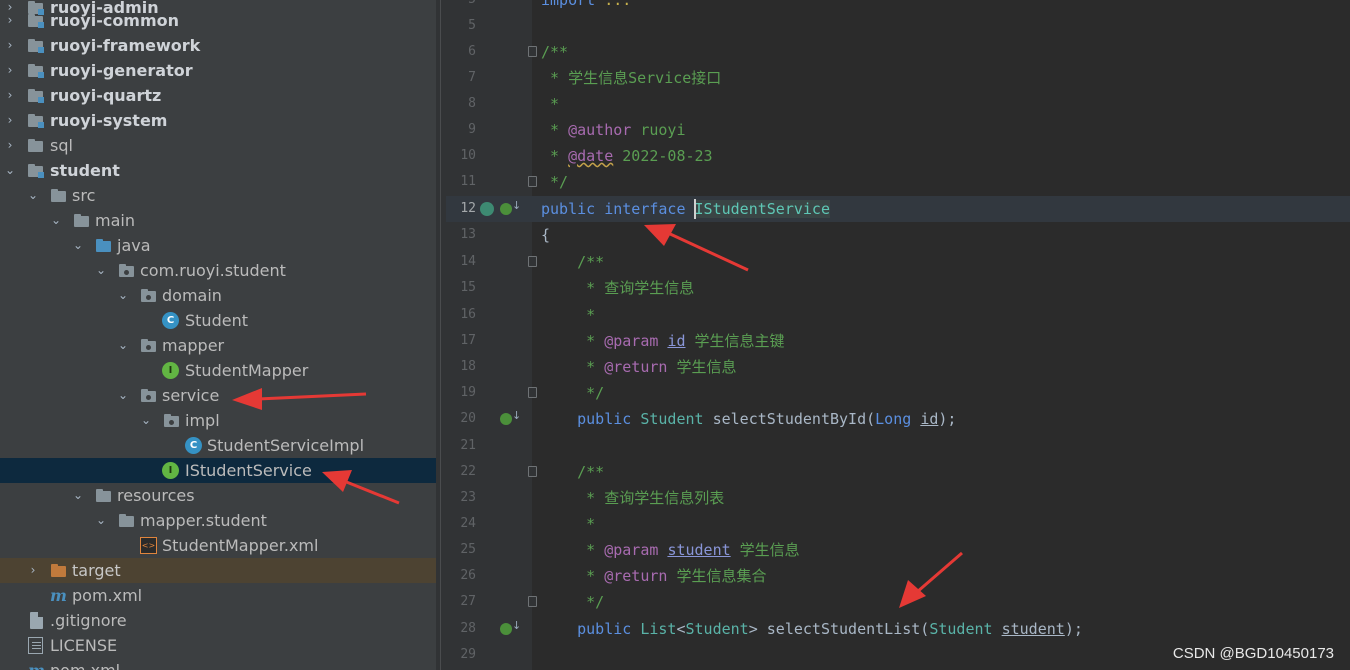  I want to click on tree-item-student-class: C Student, so click(218, 320).